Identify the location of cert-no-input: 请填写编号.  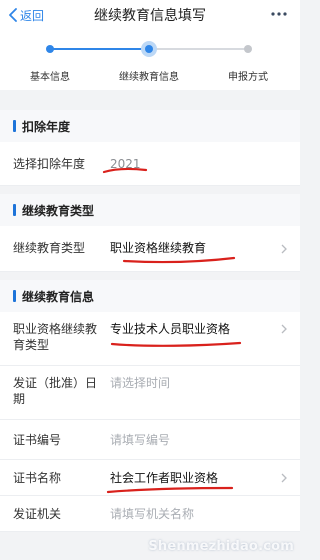
(140, 440).